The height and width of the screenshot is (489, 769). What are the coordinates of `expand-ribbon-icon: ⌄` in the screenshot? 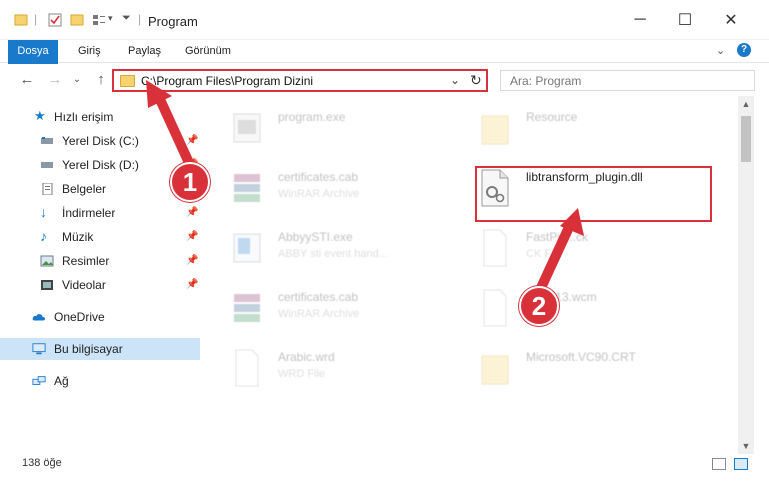 It's located at (720, 50).